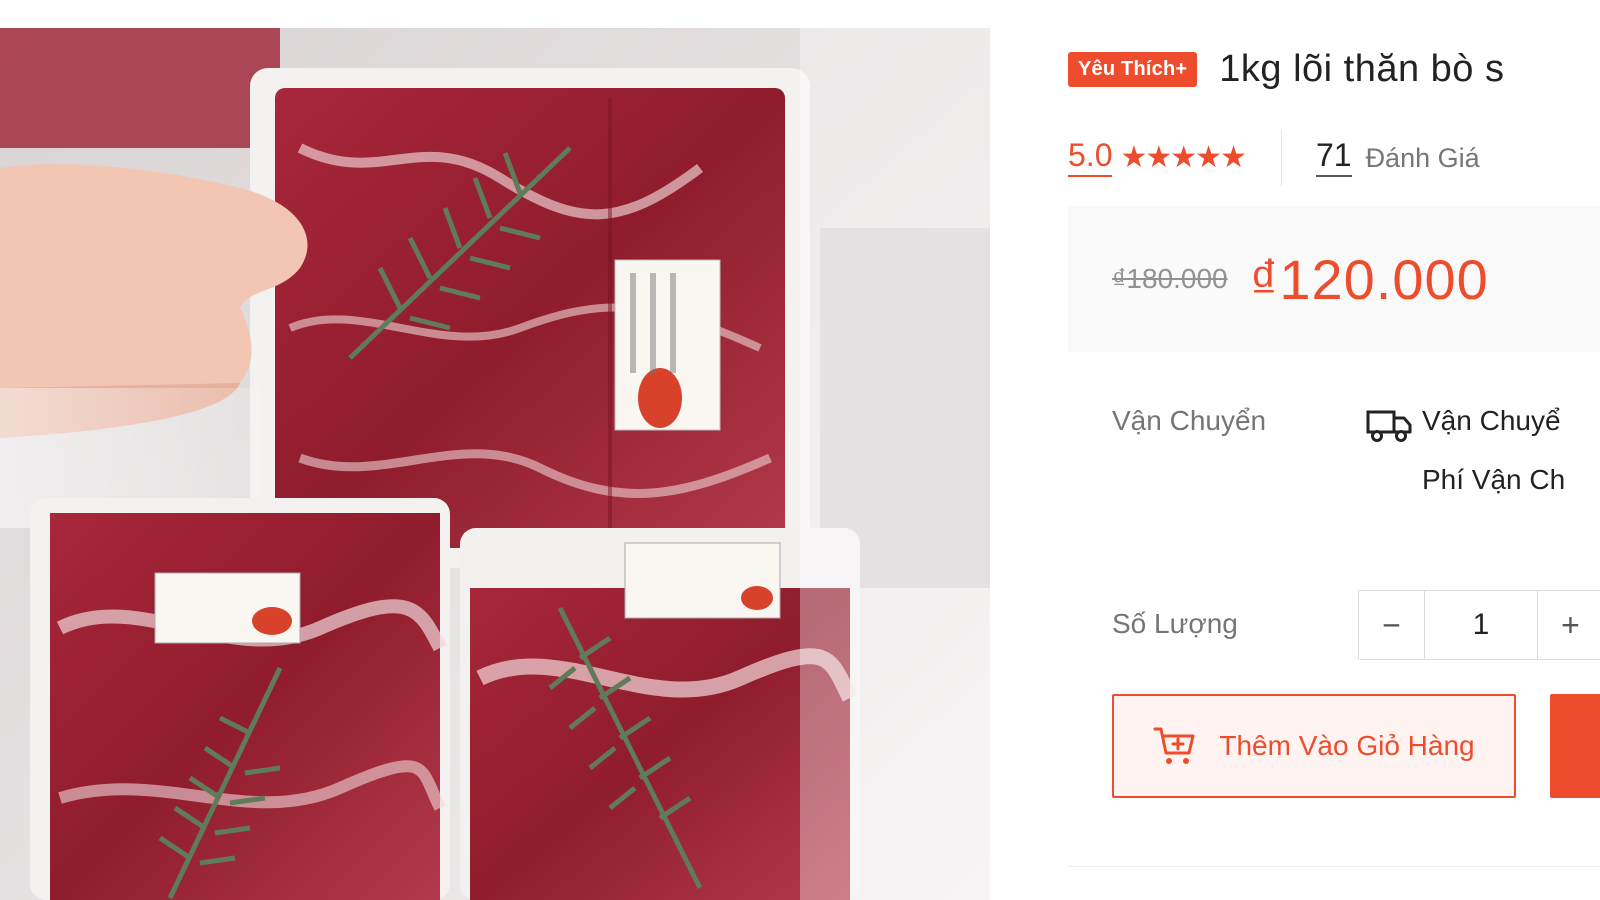  Describe the element at coordinates (1183, 157) in the screenshot. I see `star-rating-icon: ★★★★★` at that location.